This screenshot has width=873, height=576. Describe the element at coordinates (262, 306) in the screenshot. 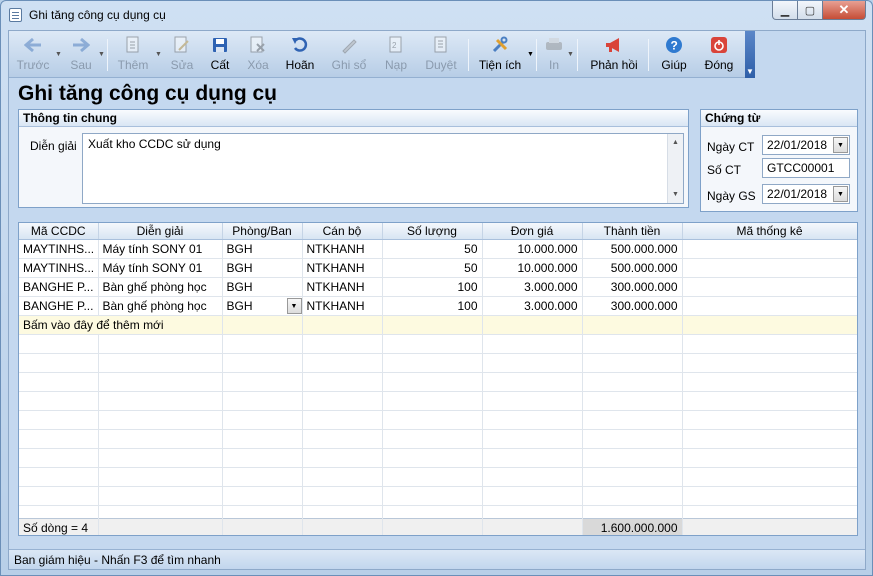

I see `department-dropdown-cell: BGH ▼` at that location.